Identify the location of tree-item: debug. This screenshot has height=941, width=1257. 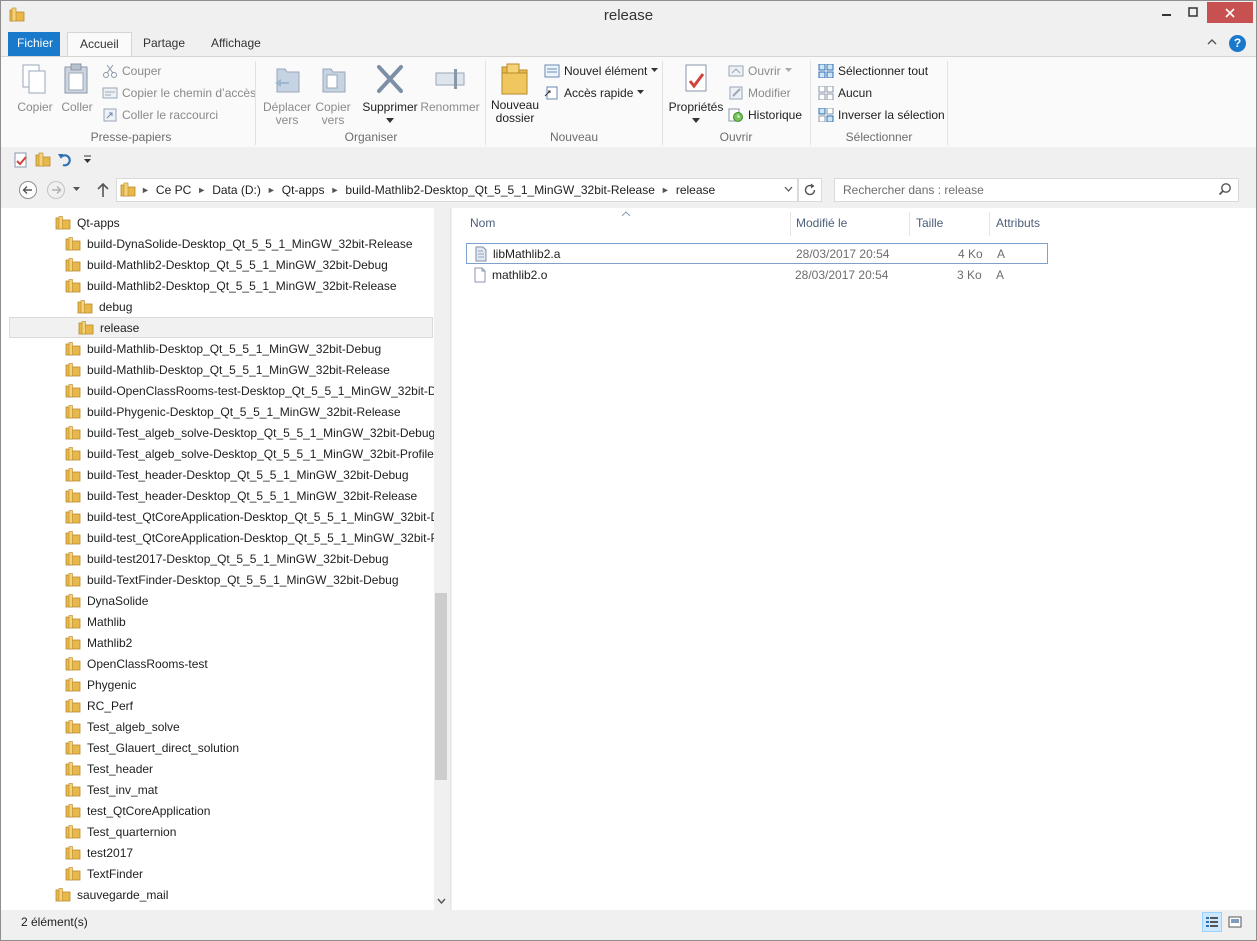
(104, 306).